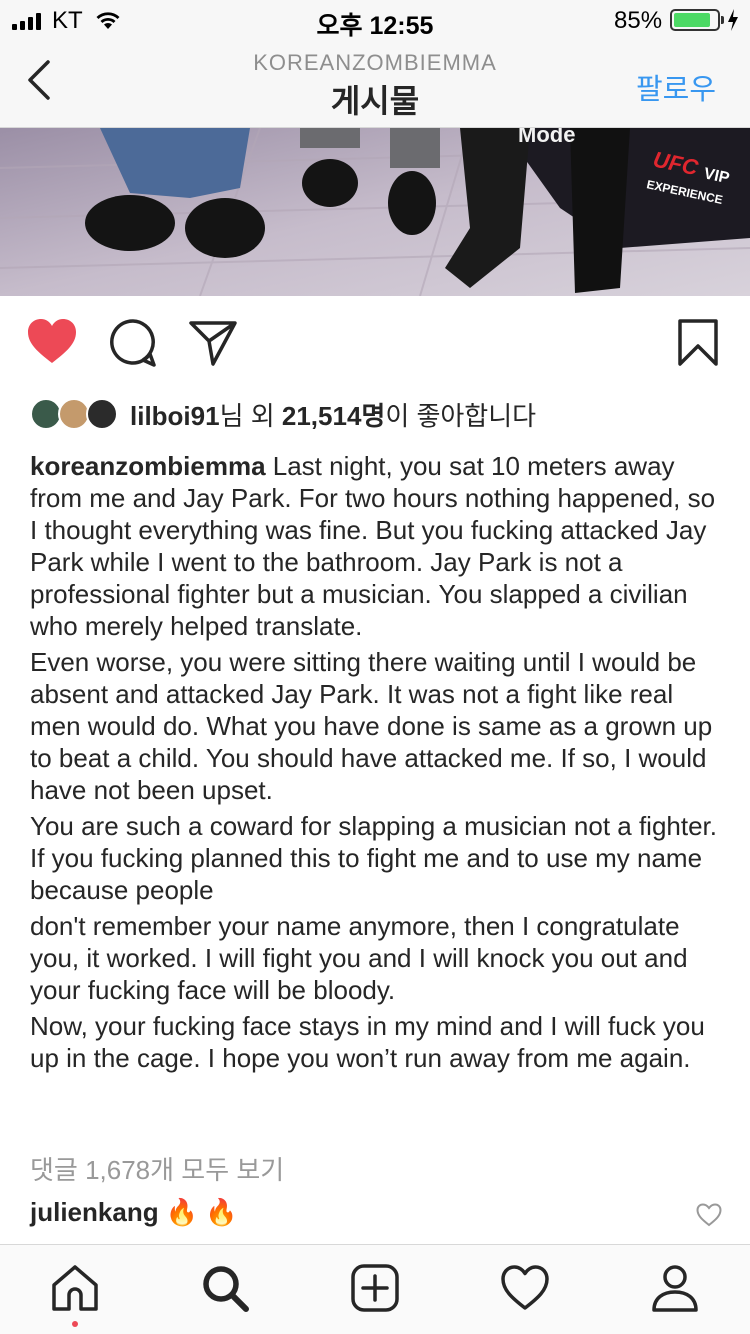  What do you see at coordinates (675, 1288) in the screenshot?
I see `profile-icon` at bounding box center [675, 1288].